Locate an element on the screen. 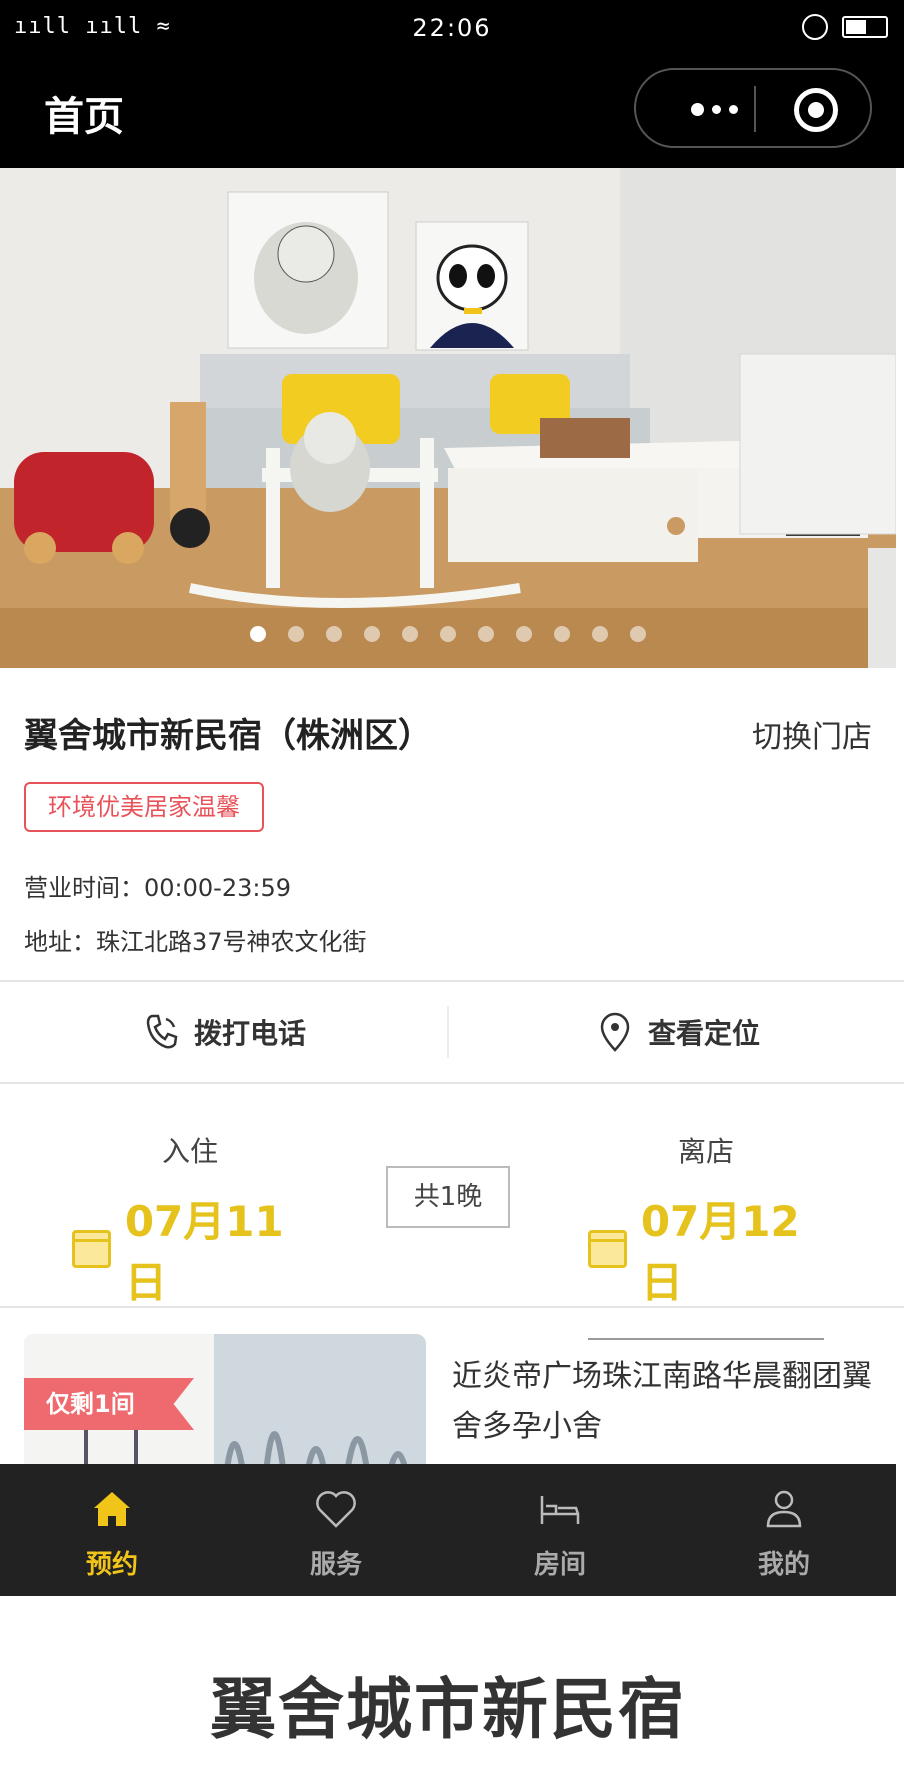 This screenshot has width=904, height=1792. more-menu-button is located at coordinates (714, 109).